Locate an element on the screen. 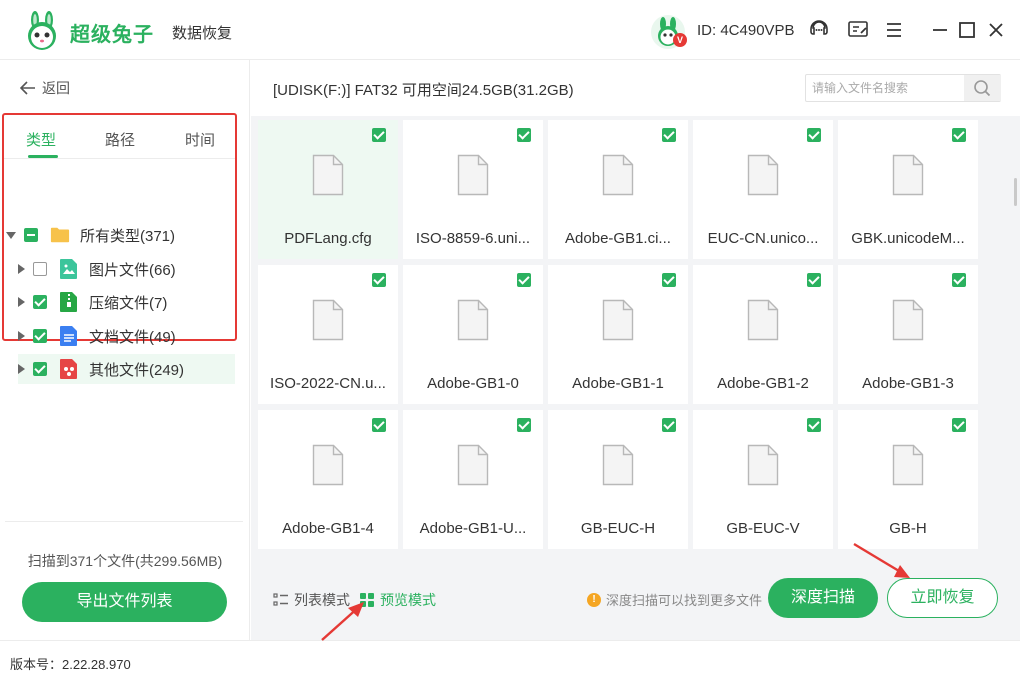  tree-item-documents: 文档文件(49) is located at coordinates (125, 336).